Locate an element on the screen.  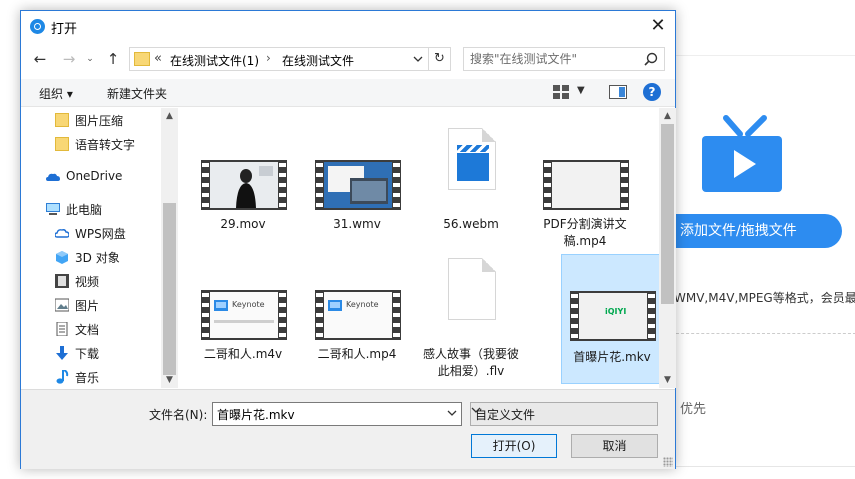
clapperboard-icon is located at coordinates (473, 163).